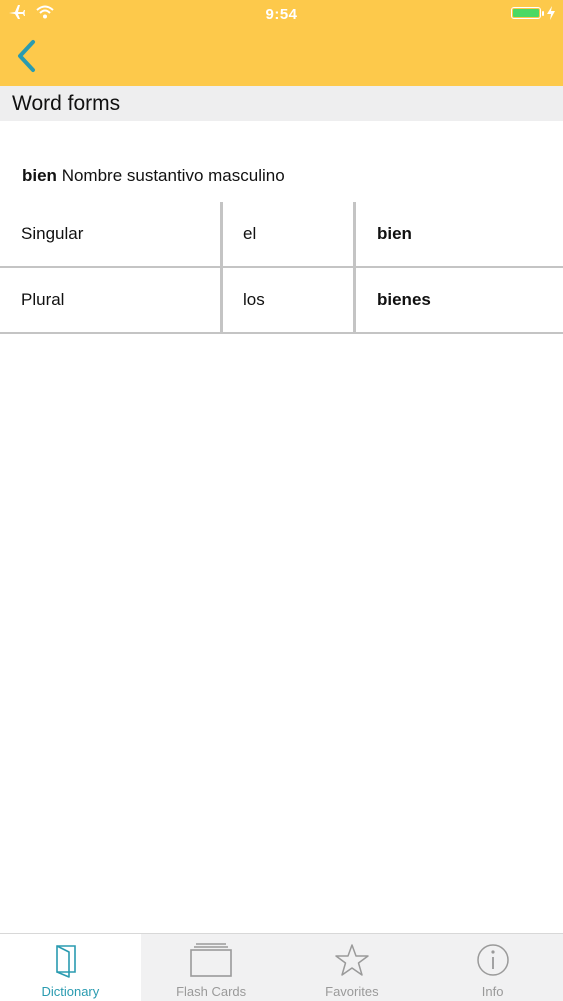 This screenshot has height=1001, width=563. Describe the element at coordinates (281, 301) in the screenshot. I see `table-row: Plural los bienes` at that location.